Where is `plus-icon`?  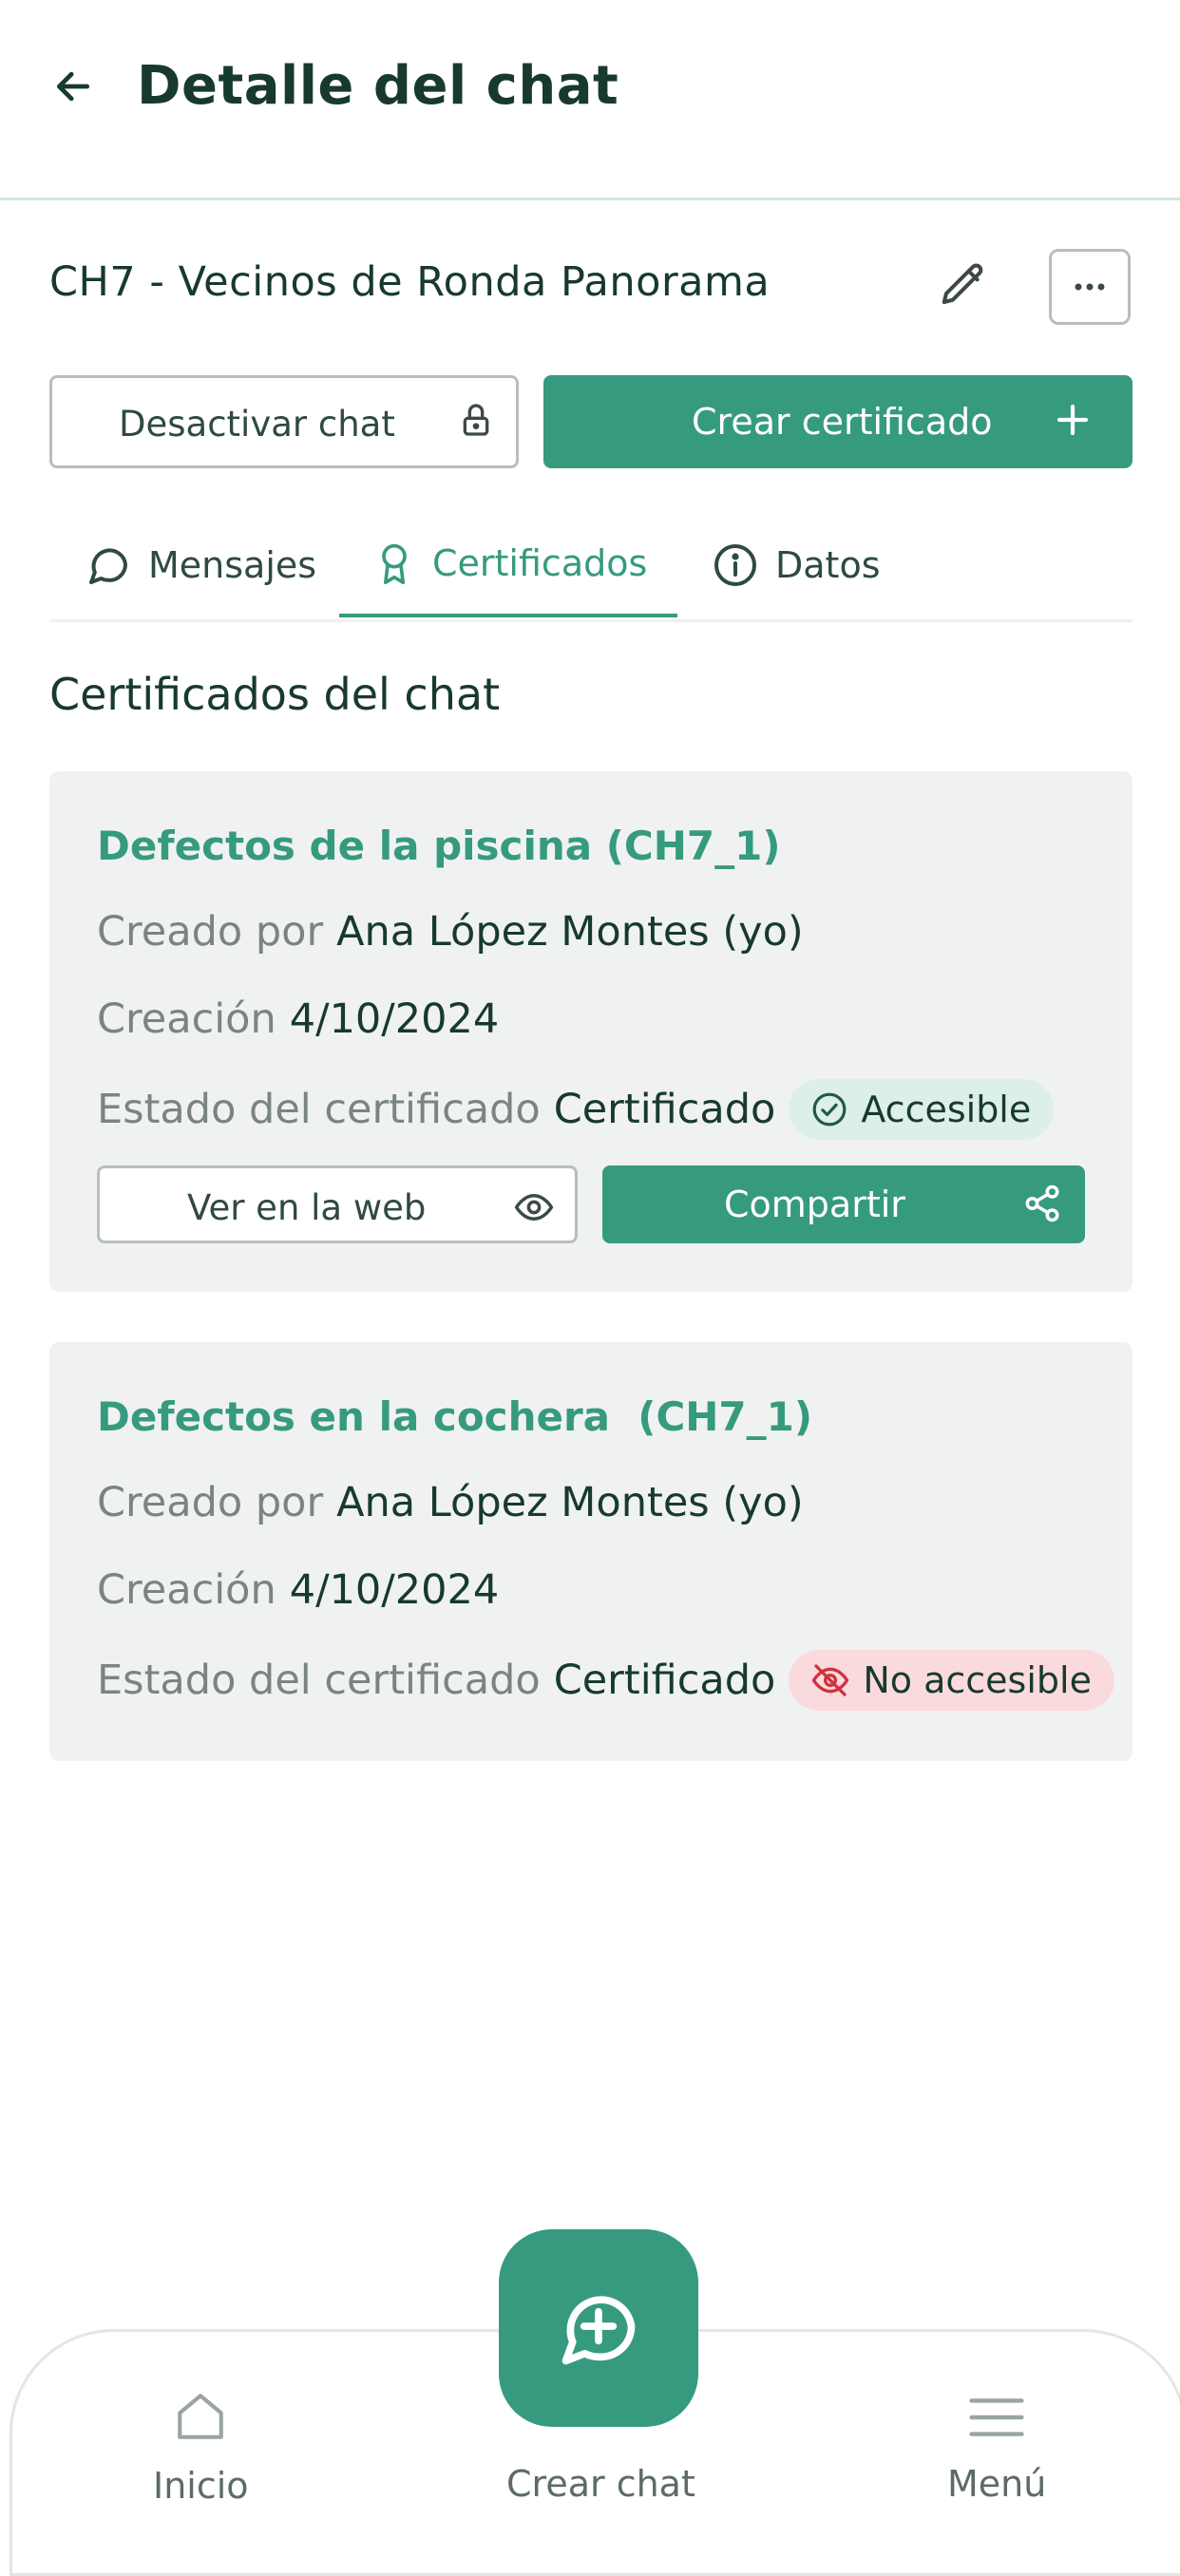
plus-icon is located at coordinates (1073, 424).